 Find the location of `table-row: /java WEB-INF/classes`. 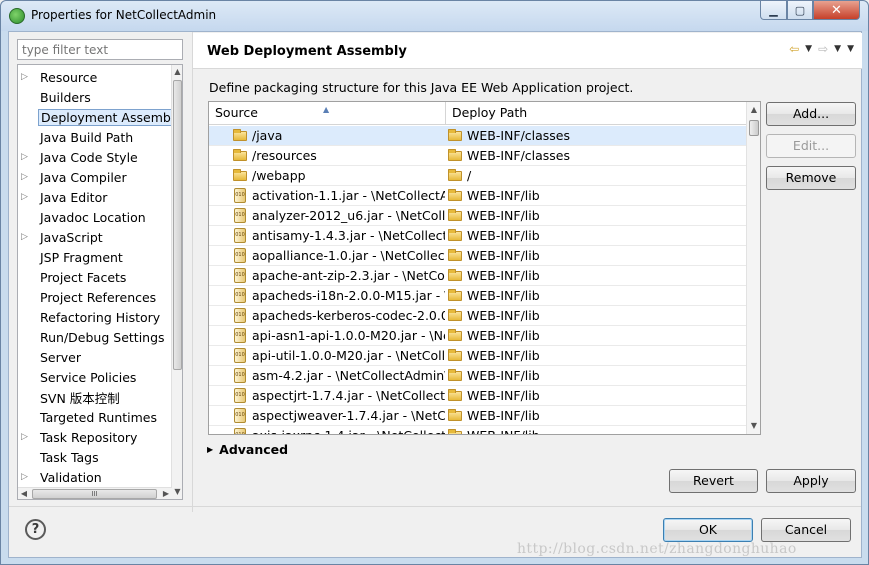

table-row: /java WEB-INF/classes is located at coordinates (478, 136).